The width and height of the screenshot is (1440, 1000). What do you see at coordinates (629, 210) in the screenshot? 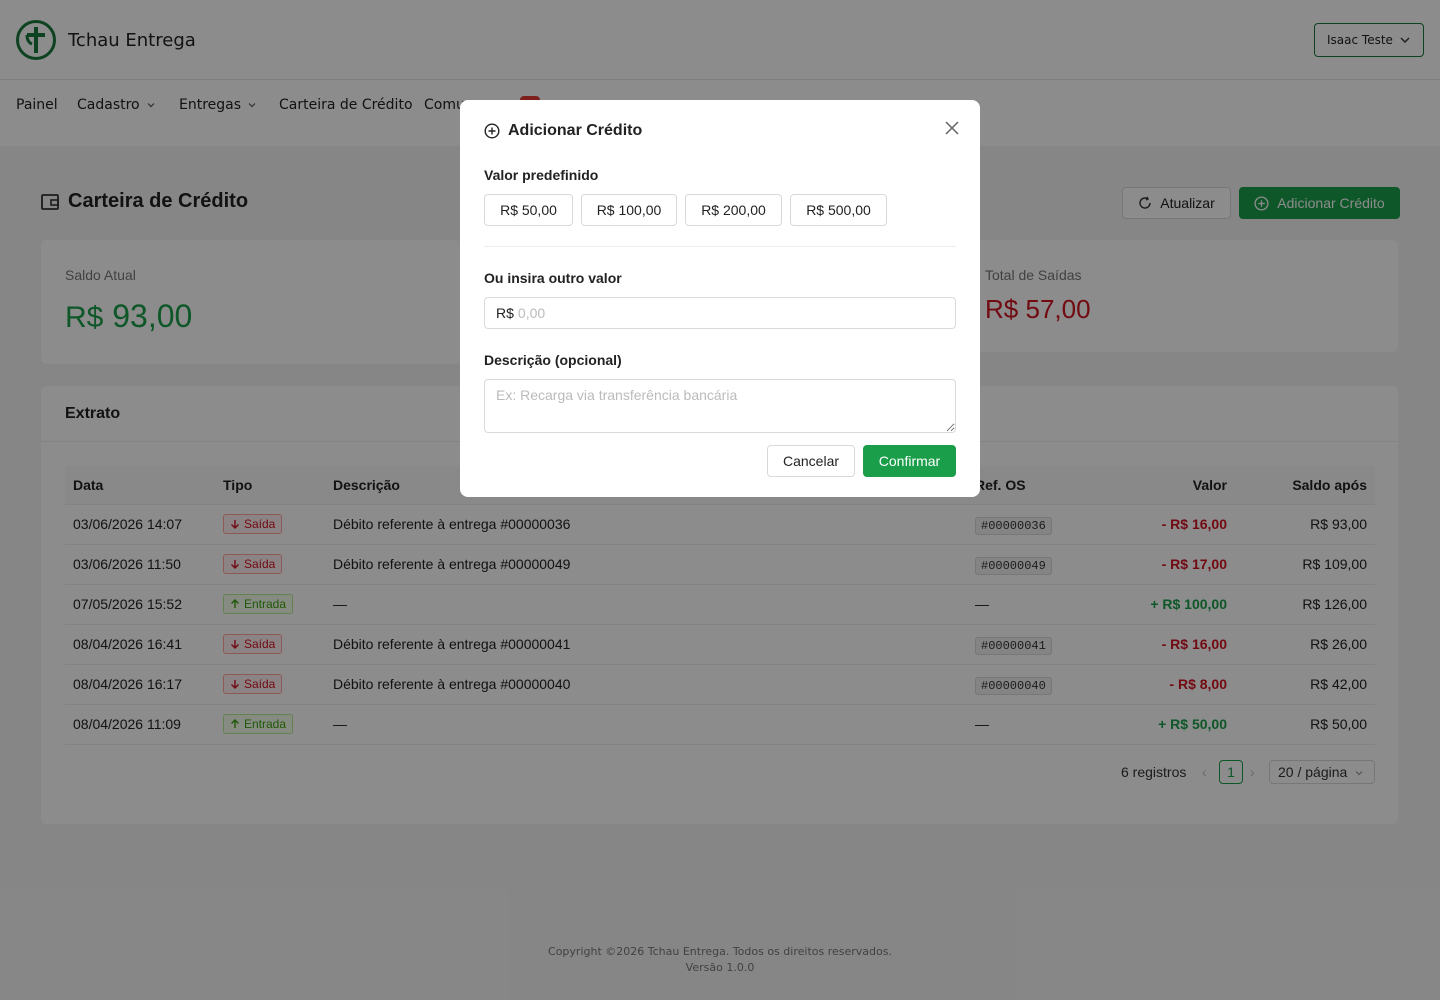
I see `preset-100-button: R$ 100,00` at bounding box center [629, 210].